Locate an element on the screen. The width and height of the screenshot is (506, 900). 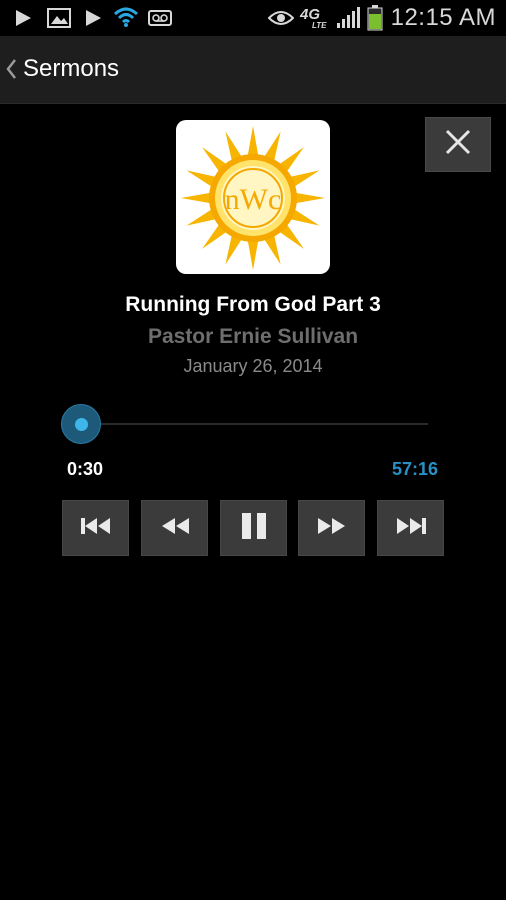
elapsed-time: 0:30 is located at coordinates (85, 469).